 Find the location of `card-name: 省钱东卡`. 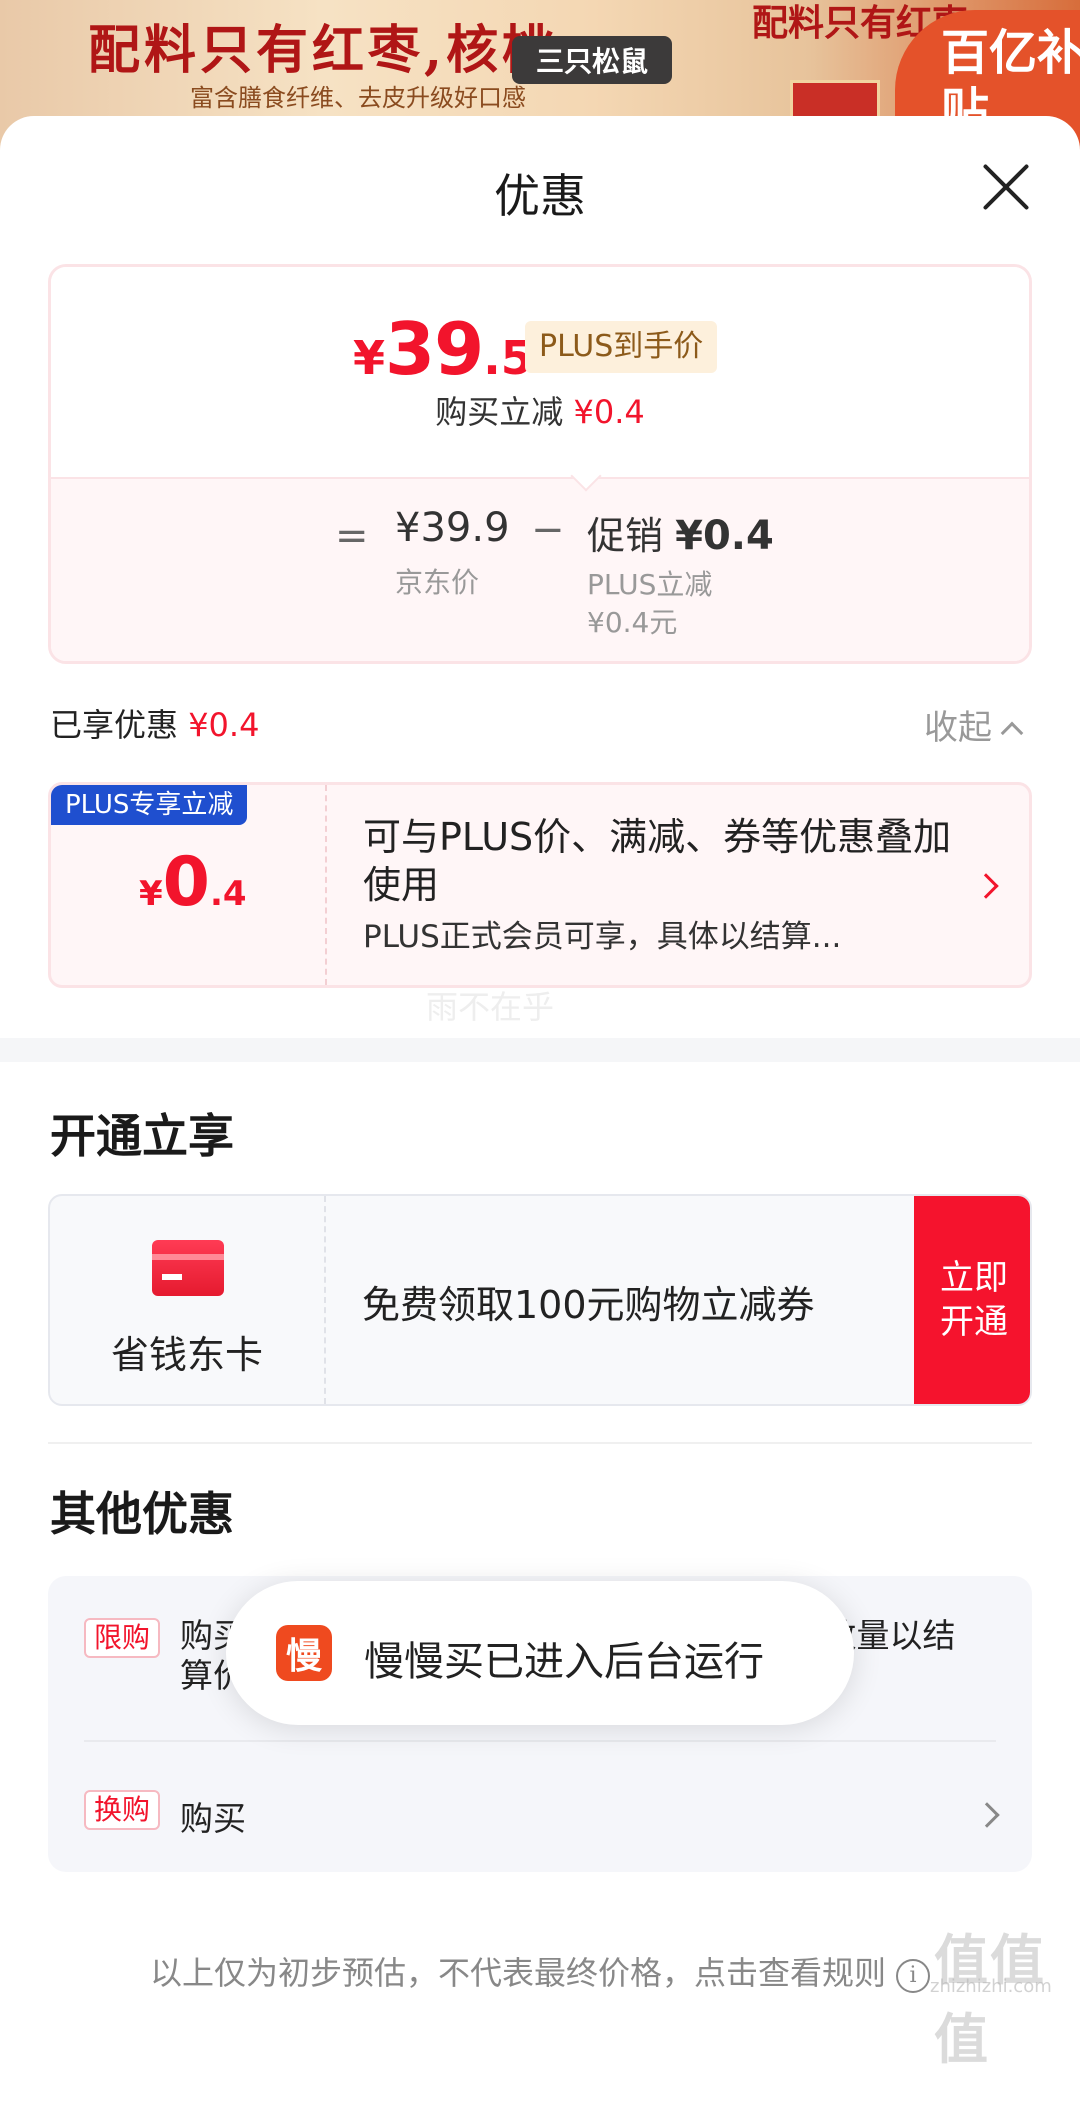

card-name: 省钱东卡 is located at coordinates (186, 1355).